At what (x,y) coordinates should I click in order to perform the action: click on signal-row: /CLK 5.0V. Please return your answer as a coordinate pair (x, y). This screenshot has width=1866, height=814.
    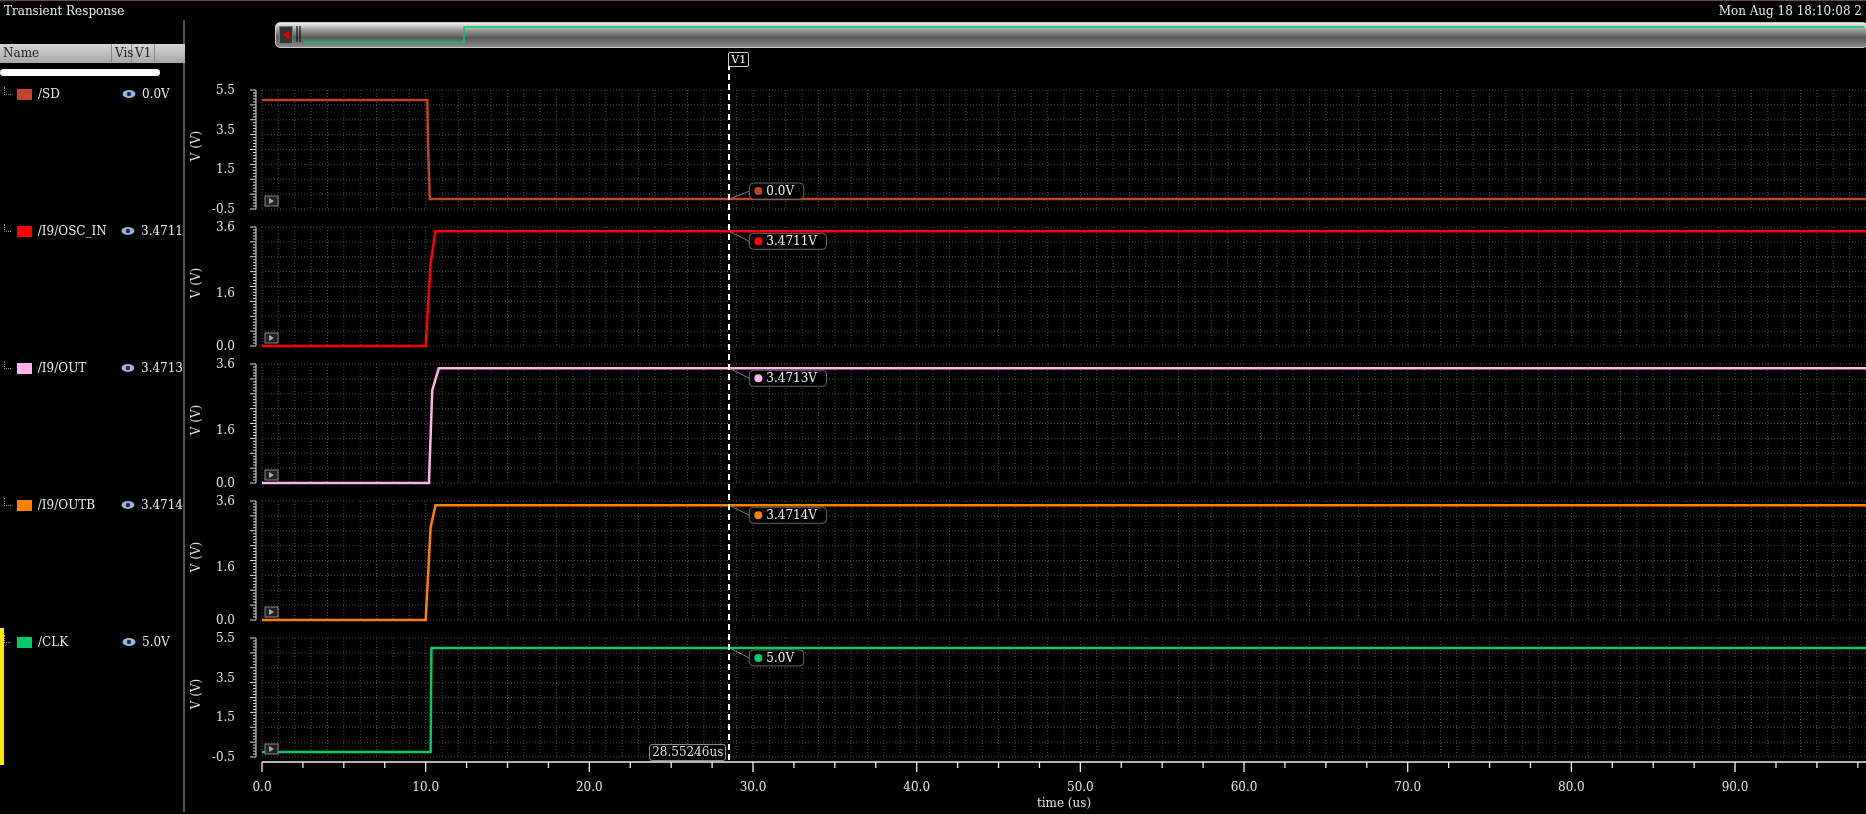
    Looking at the image, I should click on (91, 696).